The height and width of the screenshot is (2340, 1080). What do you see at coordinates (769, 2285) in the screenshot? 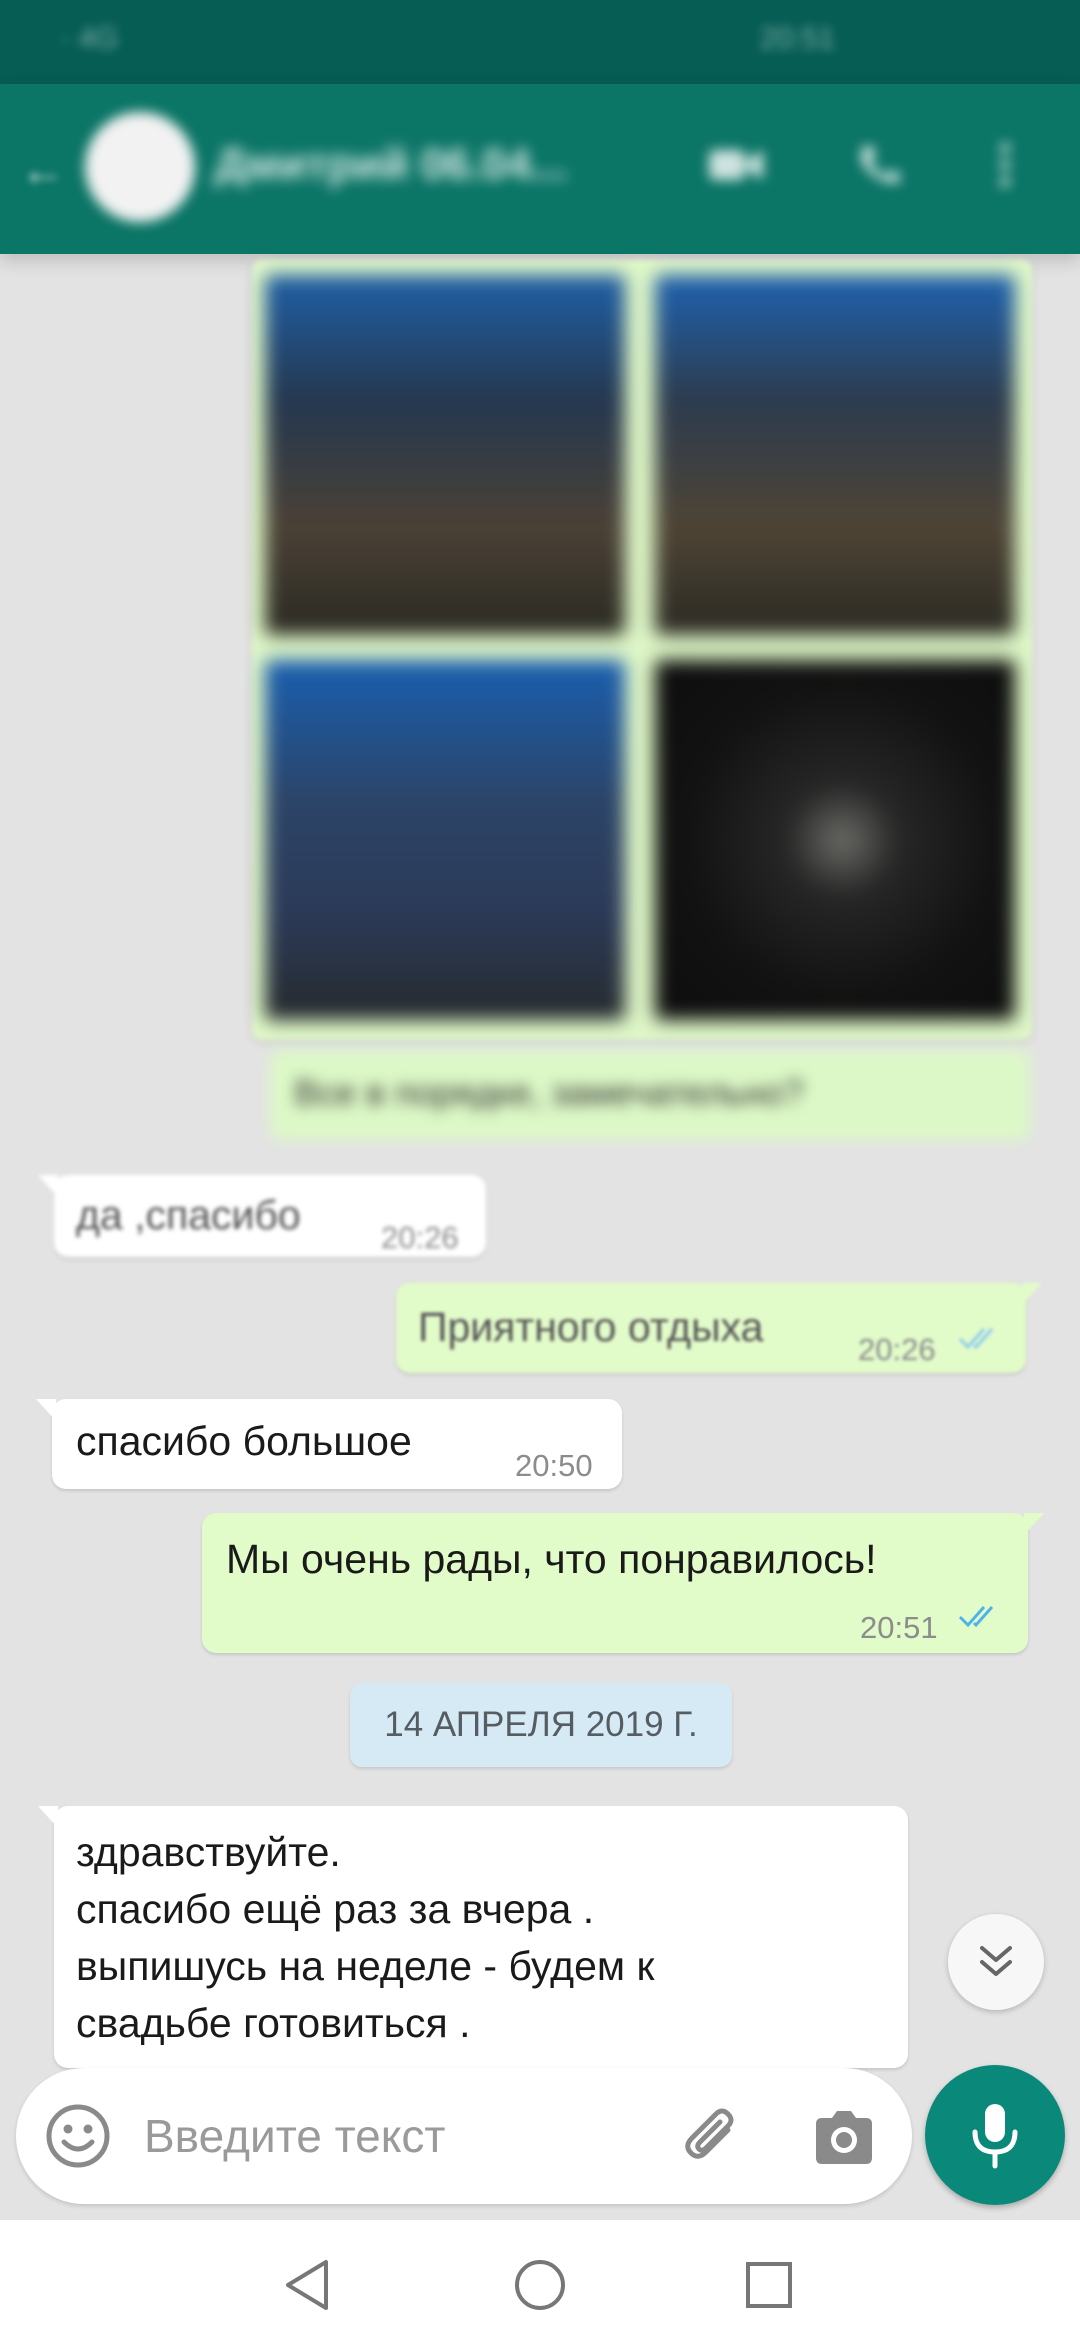
I see `nav-recents-icon` at bounding box center [769, 2285].